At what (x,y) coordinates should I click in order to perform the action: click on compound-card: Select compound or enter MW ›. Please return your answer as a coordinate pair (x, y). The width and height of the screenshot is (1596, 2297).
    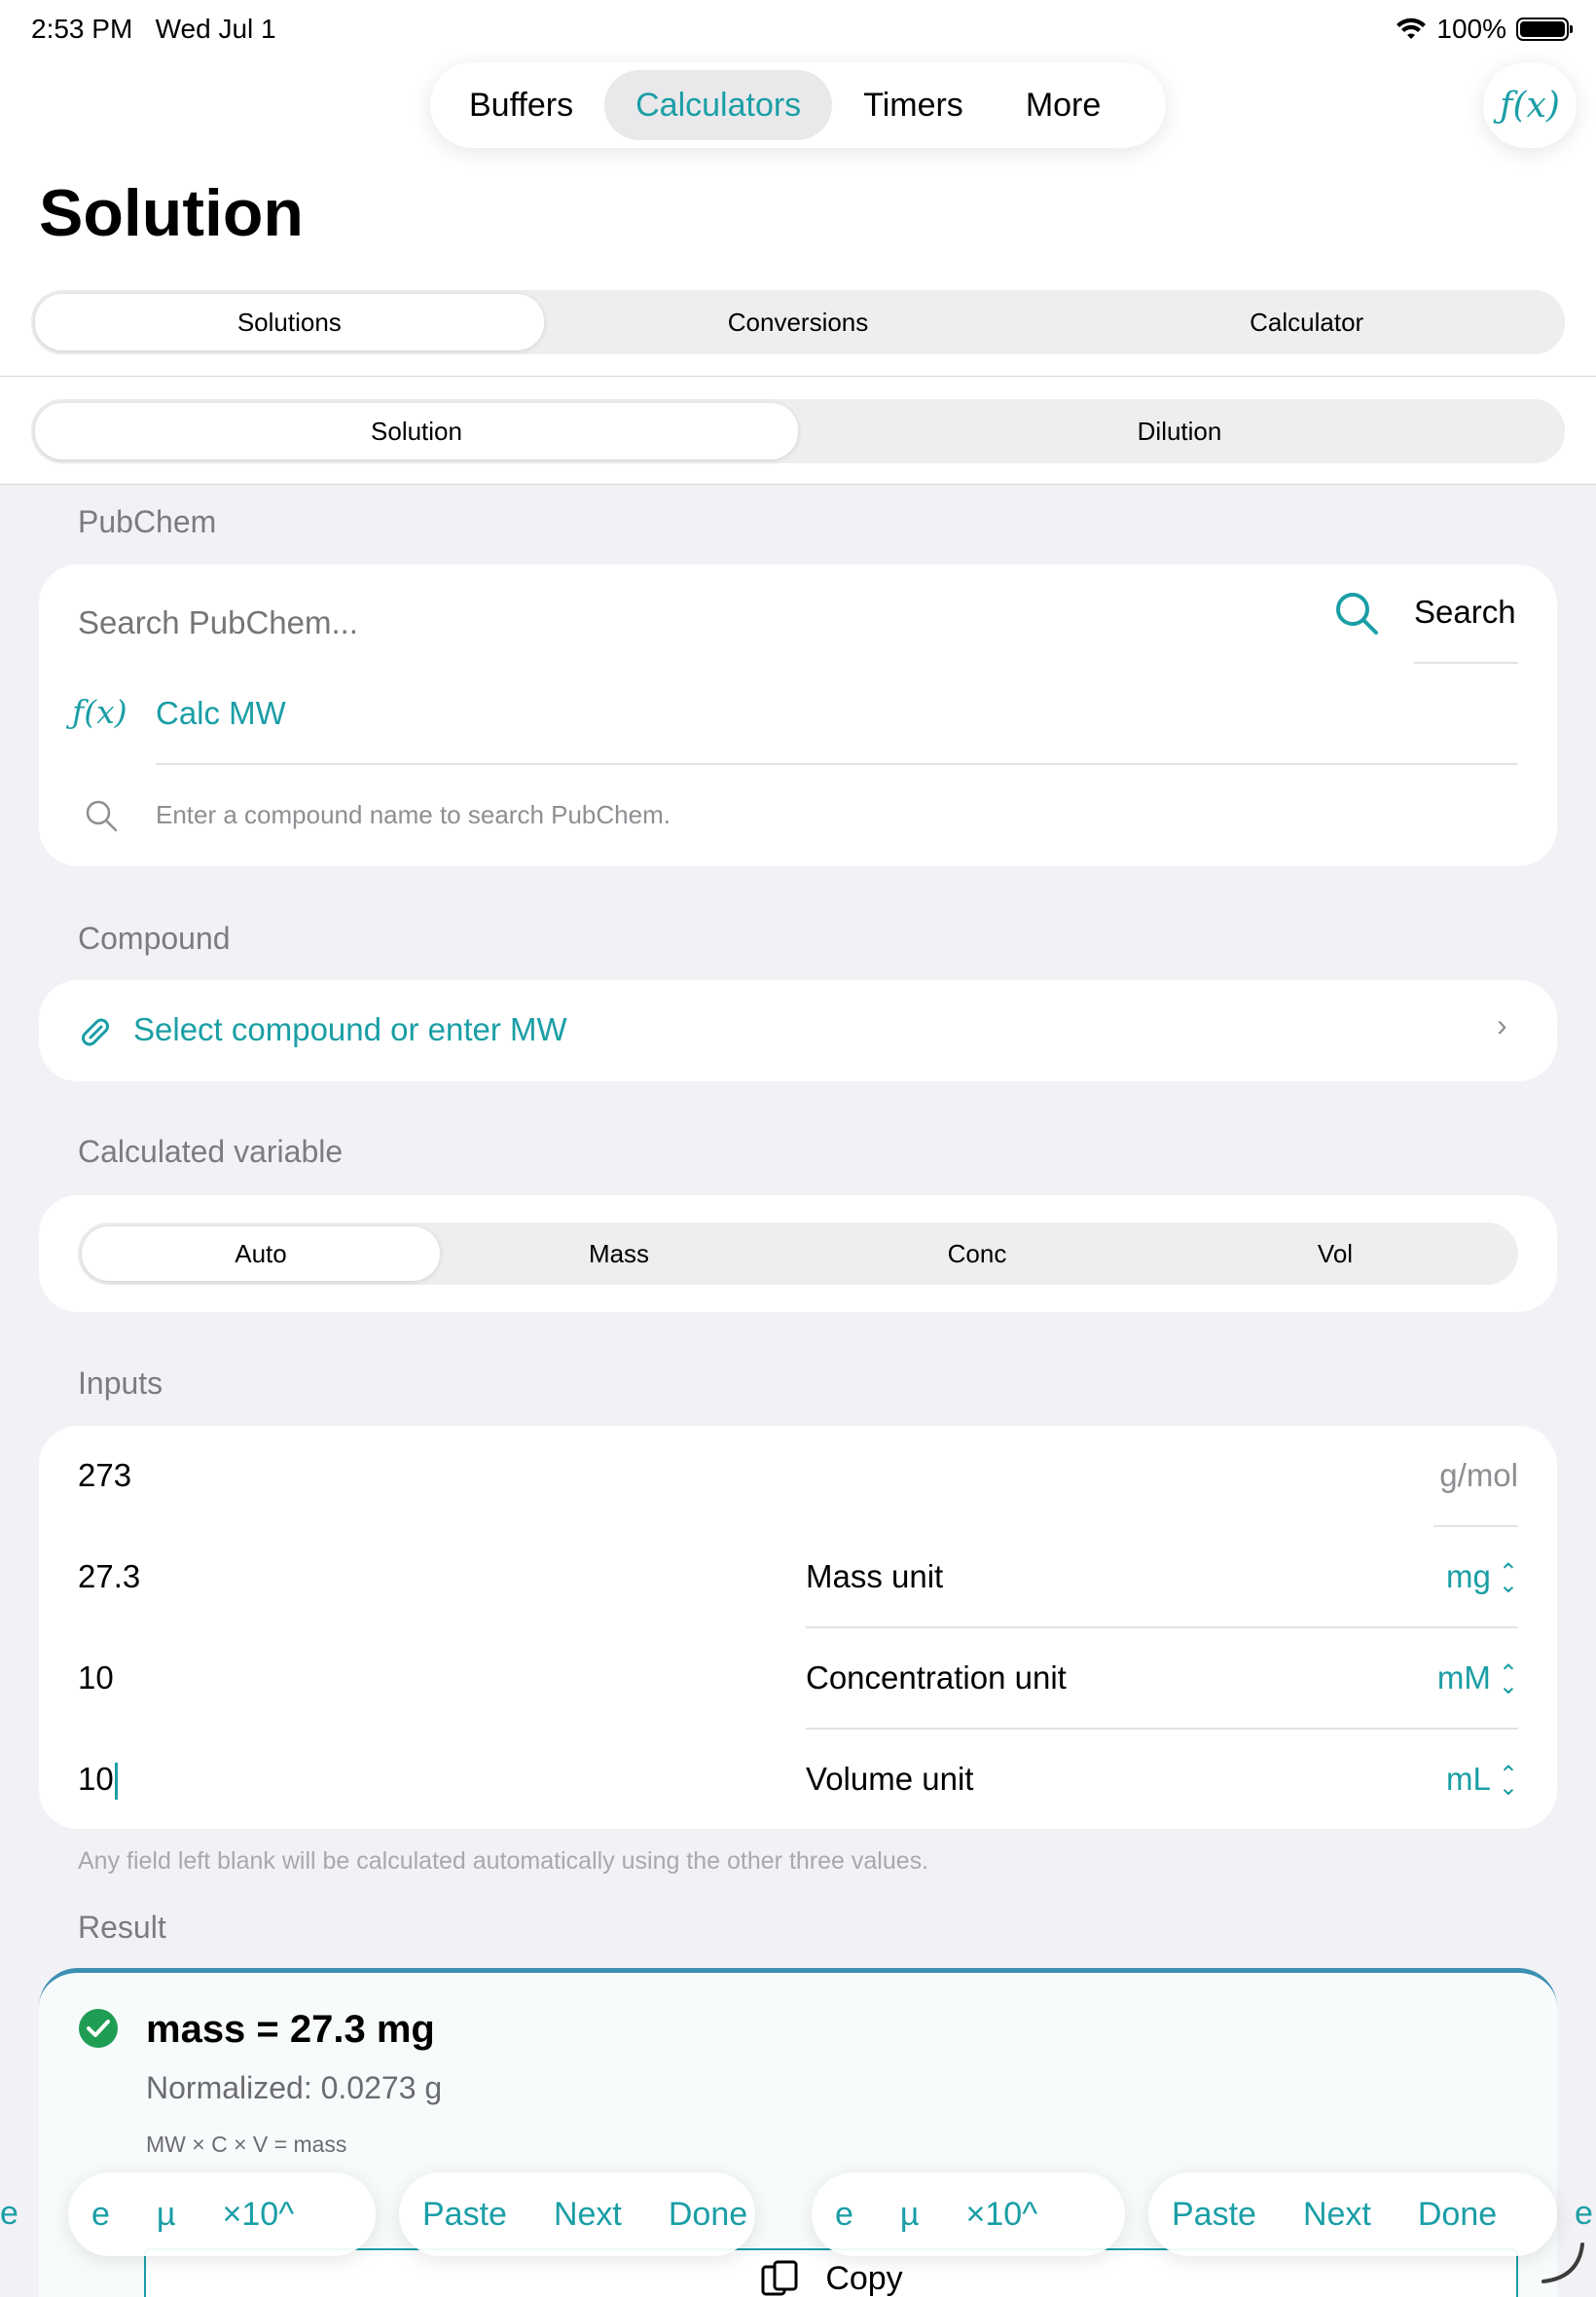
    Looking at the image, I should click on (798, 1030).